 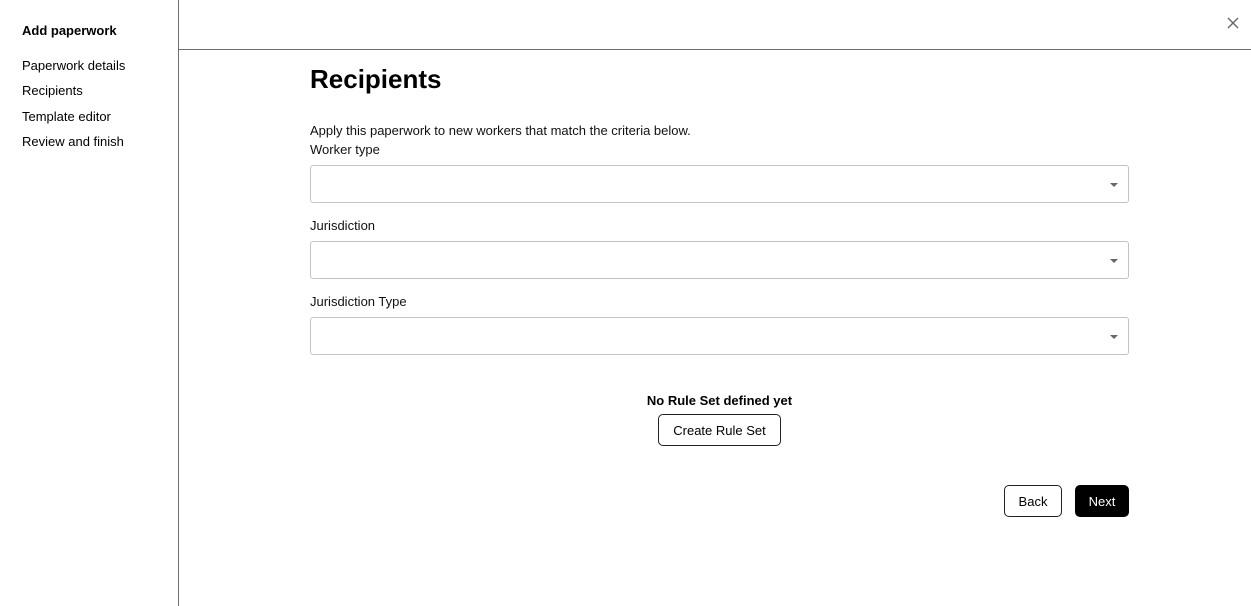 I want to click on worker-type-label: Worker type, so click(x=345, y=149).